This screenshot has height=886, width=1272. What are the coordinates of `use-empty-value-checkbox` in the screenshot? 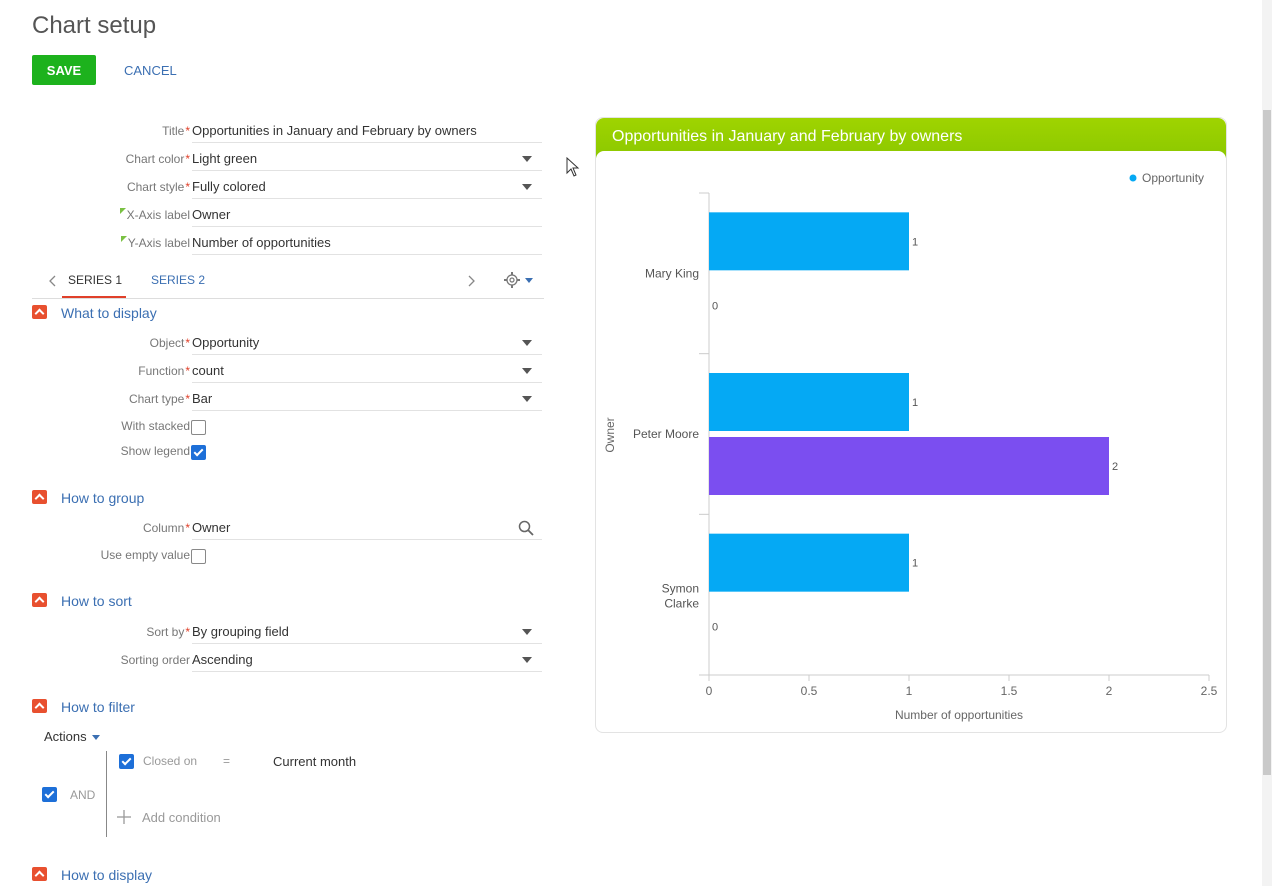 It's located at (198, 556).